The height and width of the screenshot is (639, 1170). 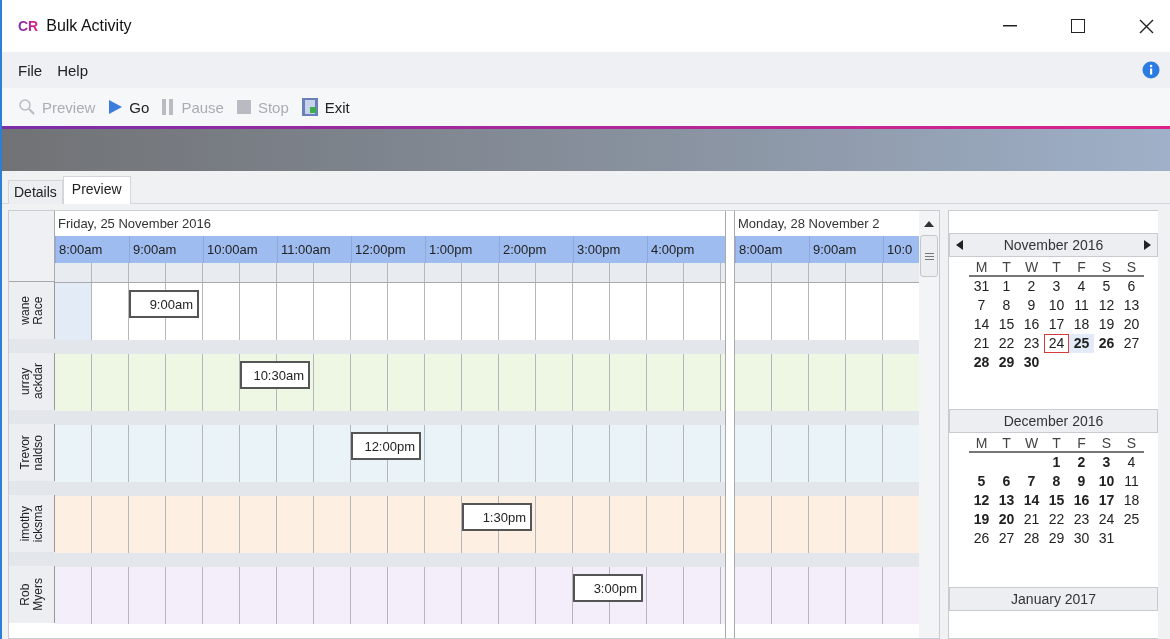 What do you see at coordinates (1031, 268) in the screenshot?
I see `weekday-label: W` at bounding box center [1031, 268].